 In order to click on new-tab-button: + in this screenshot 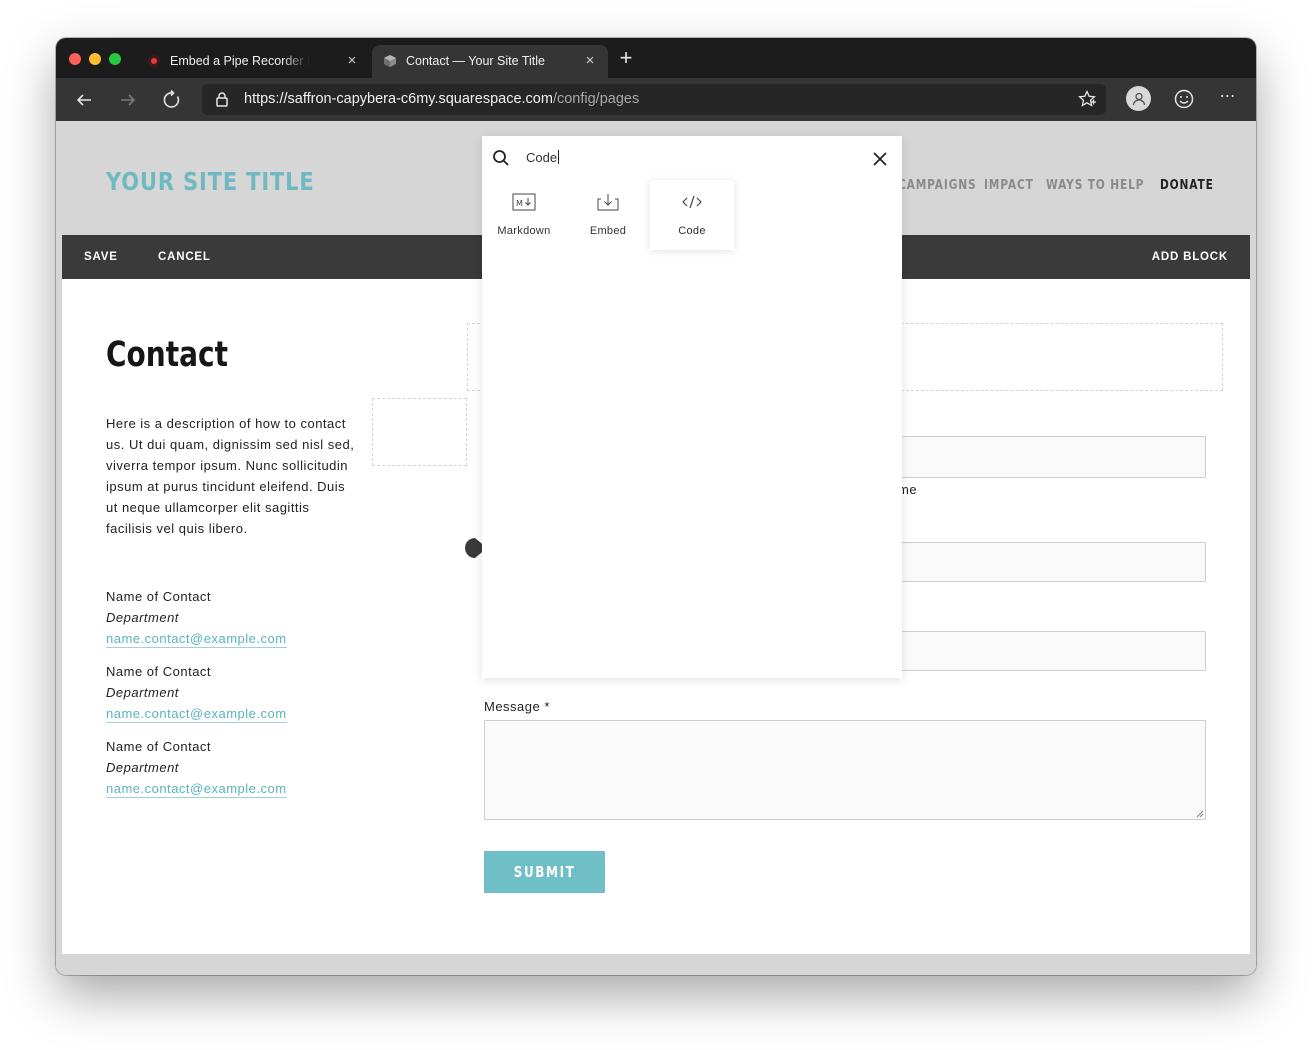, I will do `click(626, 58)`.